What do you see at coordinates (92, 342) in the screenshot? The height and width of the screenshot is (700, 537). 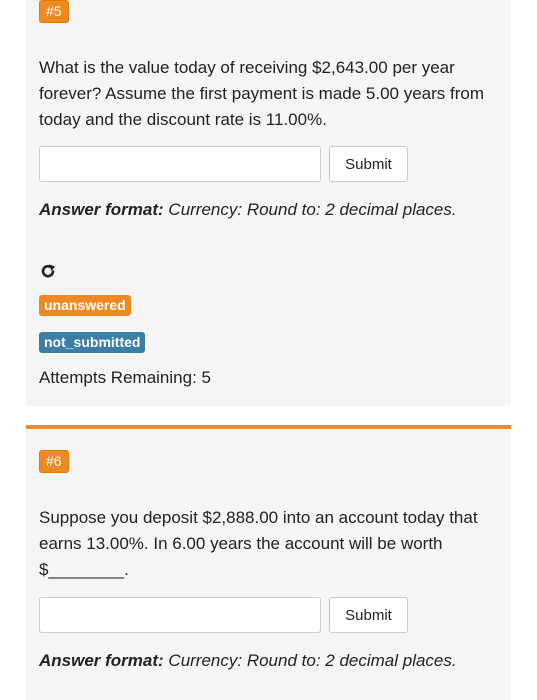 I see `status-badge-not-submitted: not_submitted` at bounding box center [92, 342].